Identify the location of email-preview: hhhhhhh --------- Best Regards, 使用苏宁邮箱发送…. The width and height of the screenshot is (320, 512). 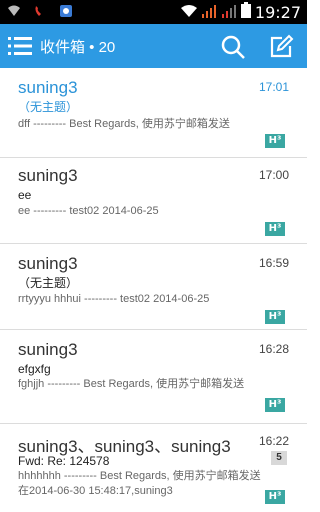
(139, 483).